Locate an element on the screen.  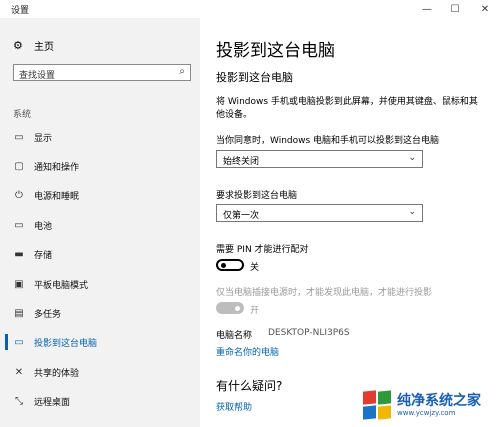
close-button: ✕ is located at coordinates (485, 9).